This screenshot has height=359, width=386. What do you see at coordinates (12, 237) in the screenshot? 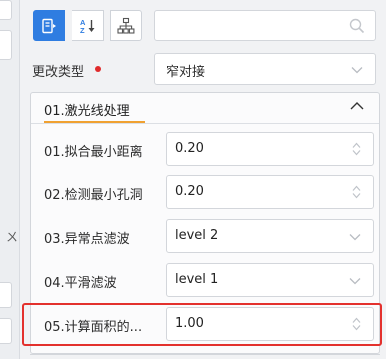
I see `left-pane-text: ㄨ` at bounding box center [12, 237].